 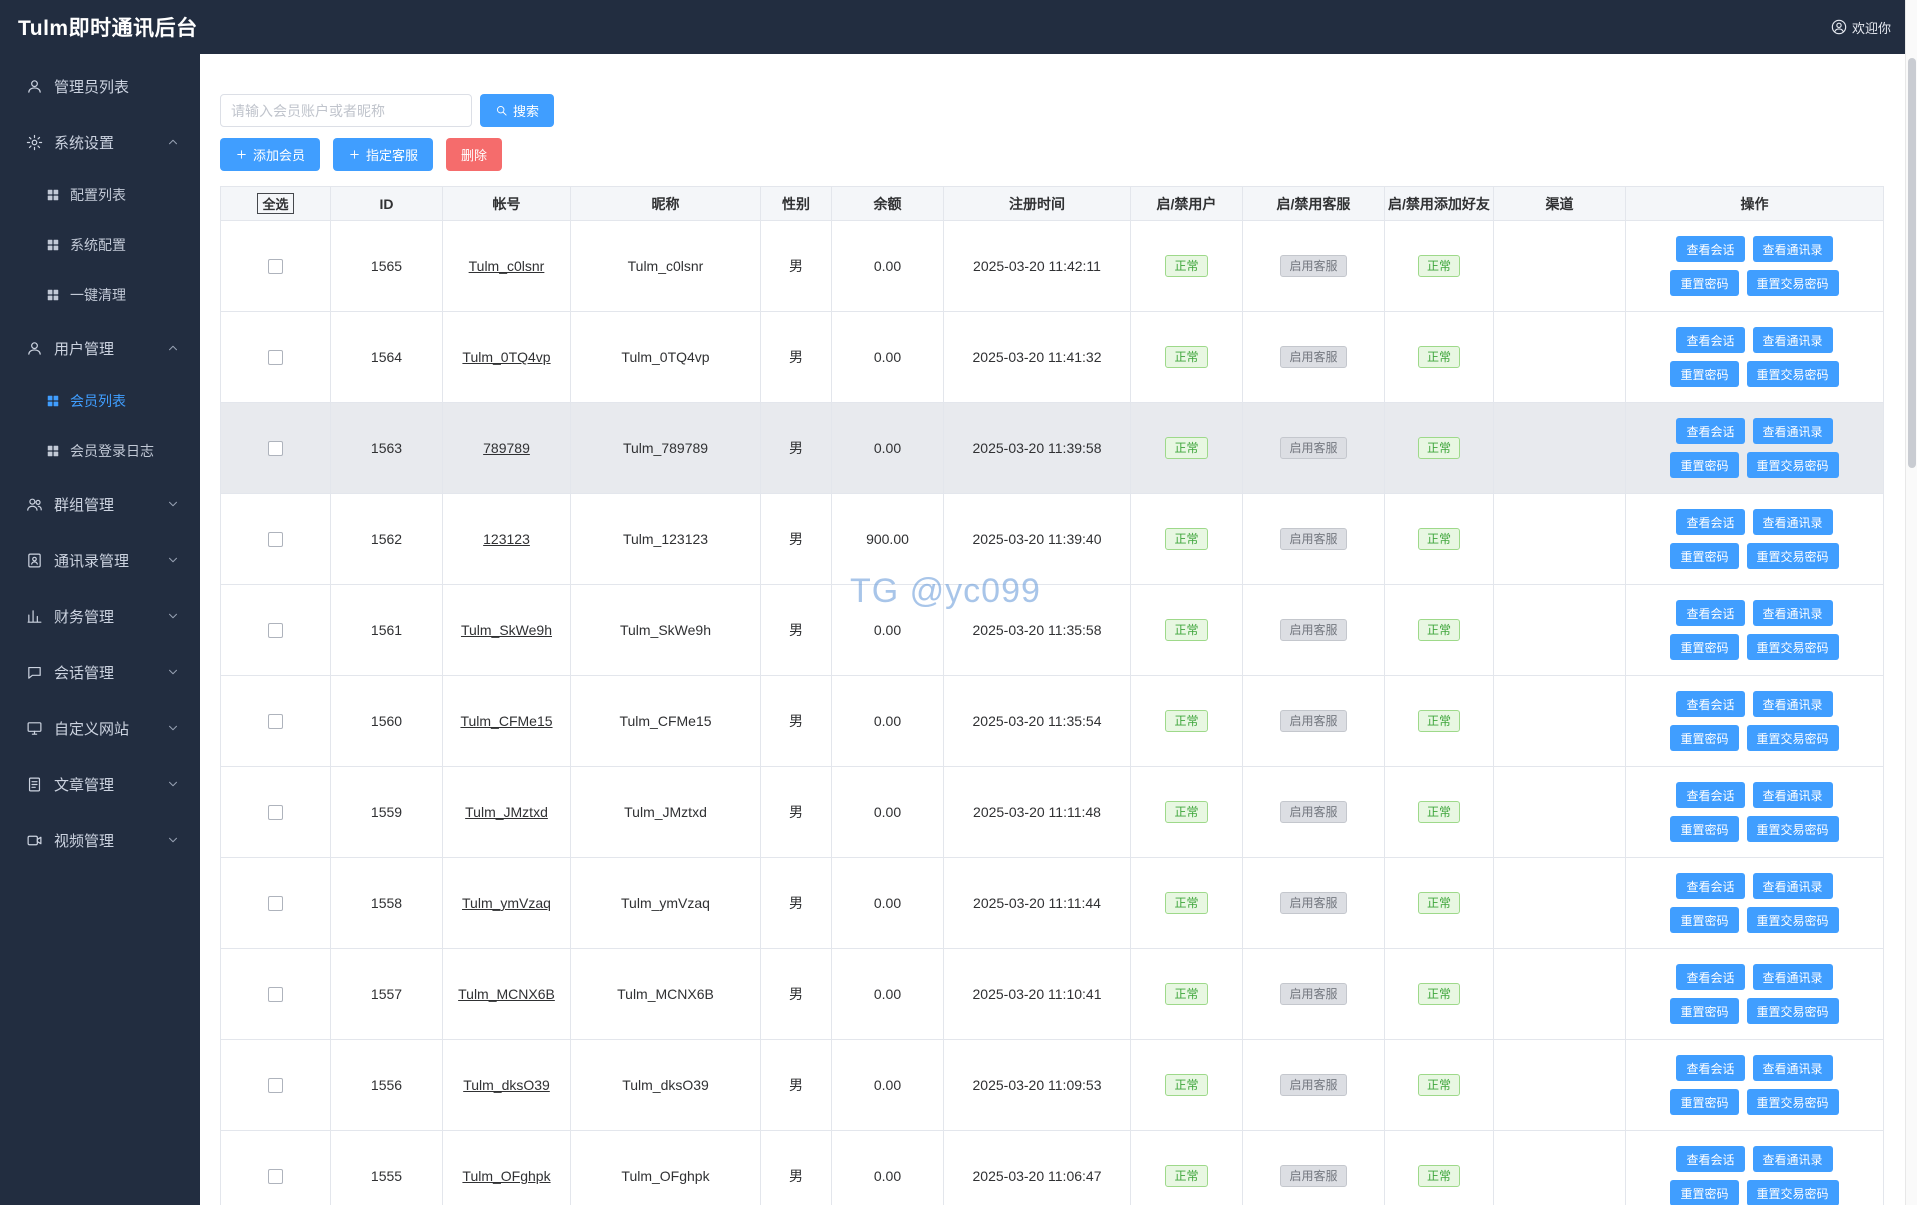 I want to click on sidebar-item-system-settings: 系统设置, so click(x=100, y=142).